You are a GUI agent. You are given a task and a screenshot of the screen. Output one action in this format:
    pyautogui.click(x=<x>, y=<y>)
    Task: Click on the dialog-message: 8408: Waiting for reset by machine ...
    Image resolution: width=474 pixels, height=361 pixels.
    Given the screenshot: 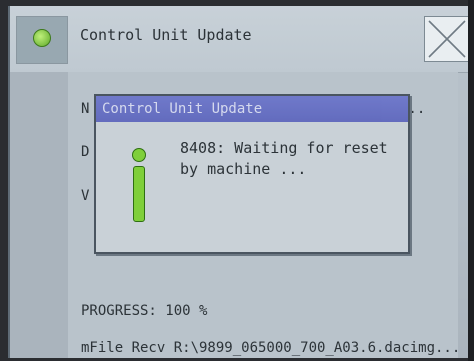 What is the action you would take?
    pyautogui.click(x=284, y=158)
    